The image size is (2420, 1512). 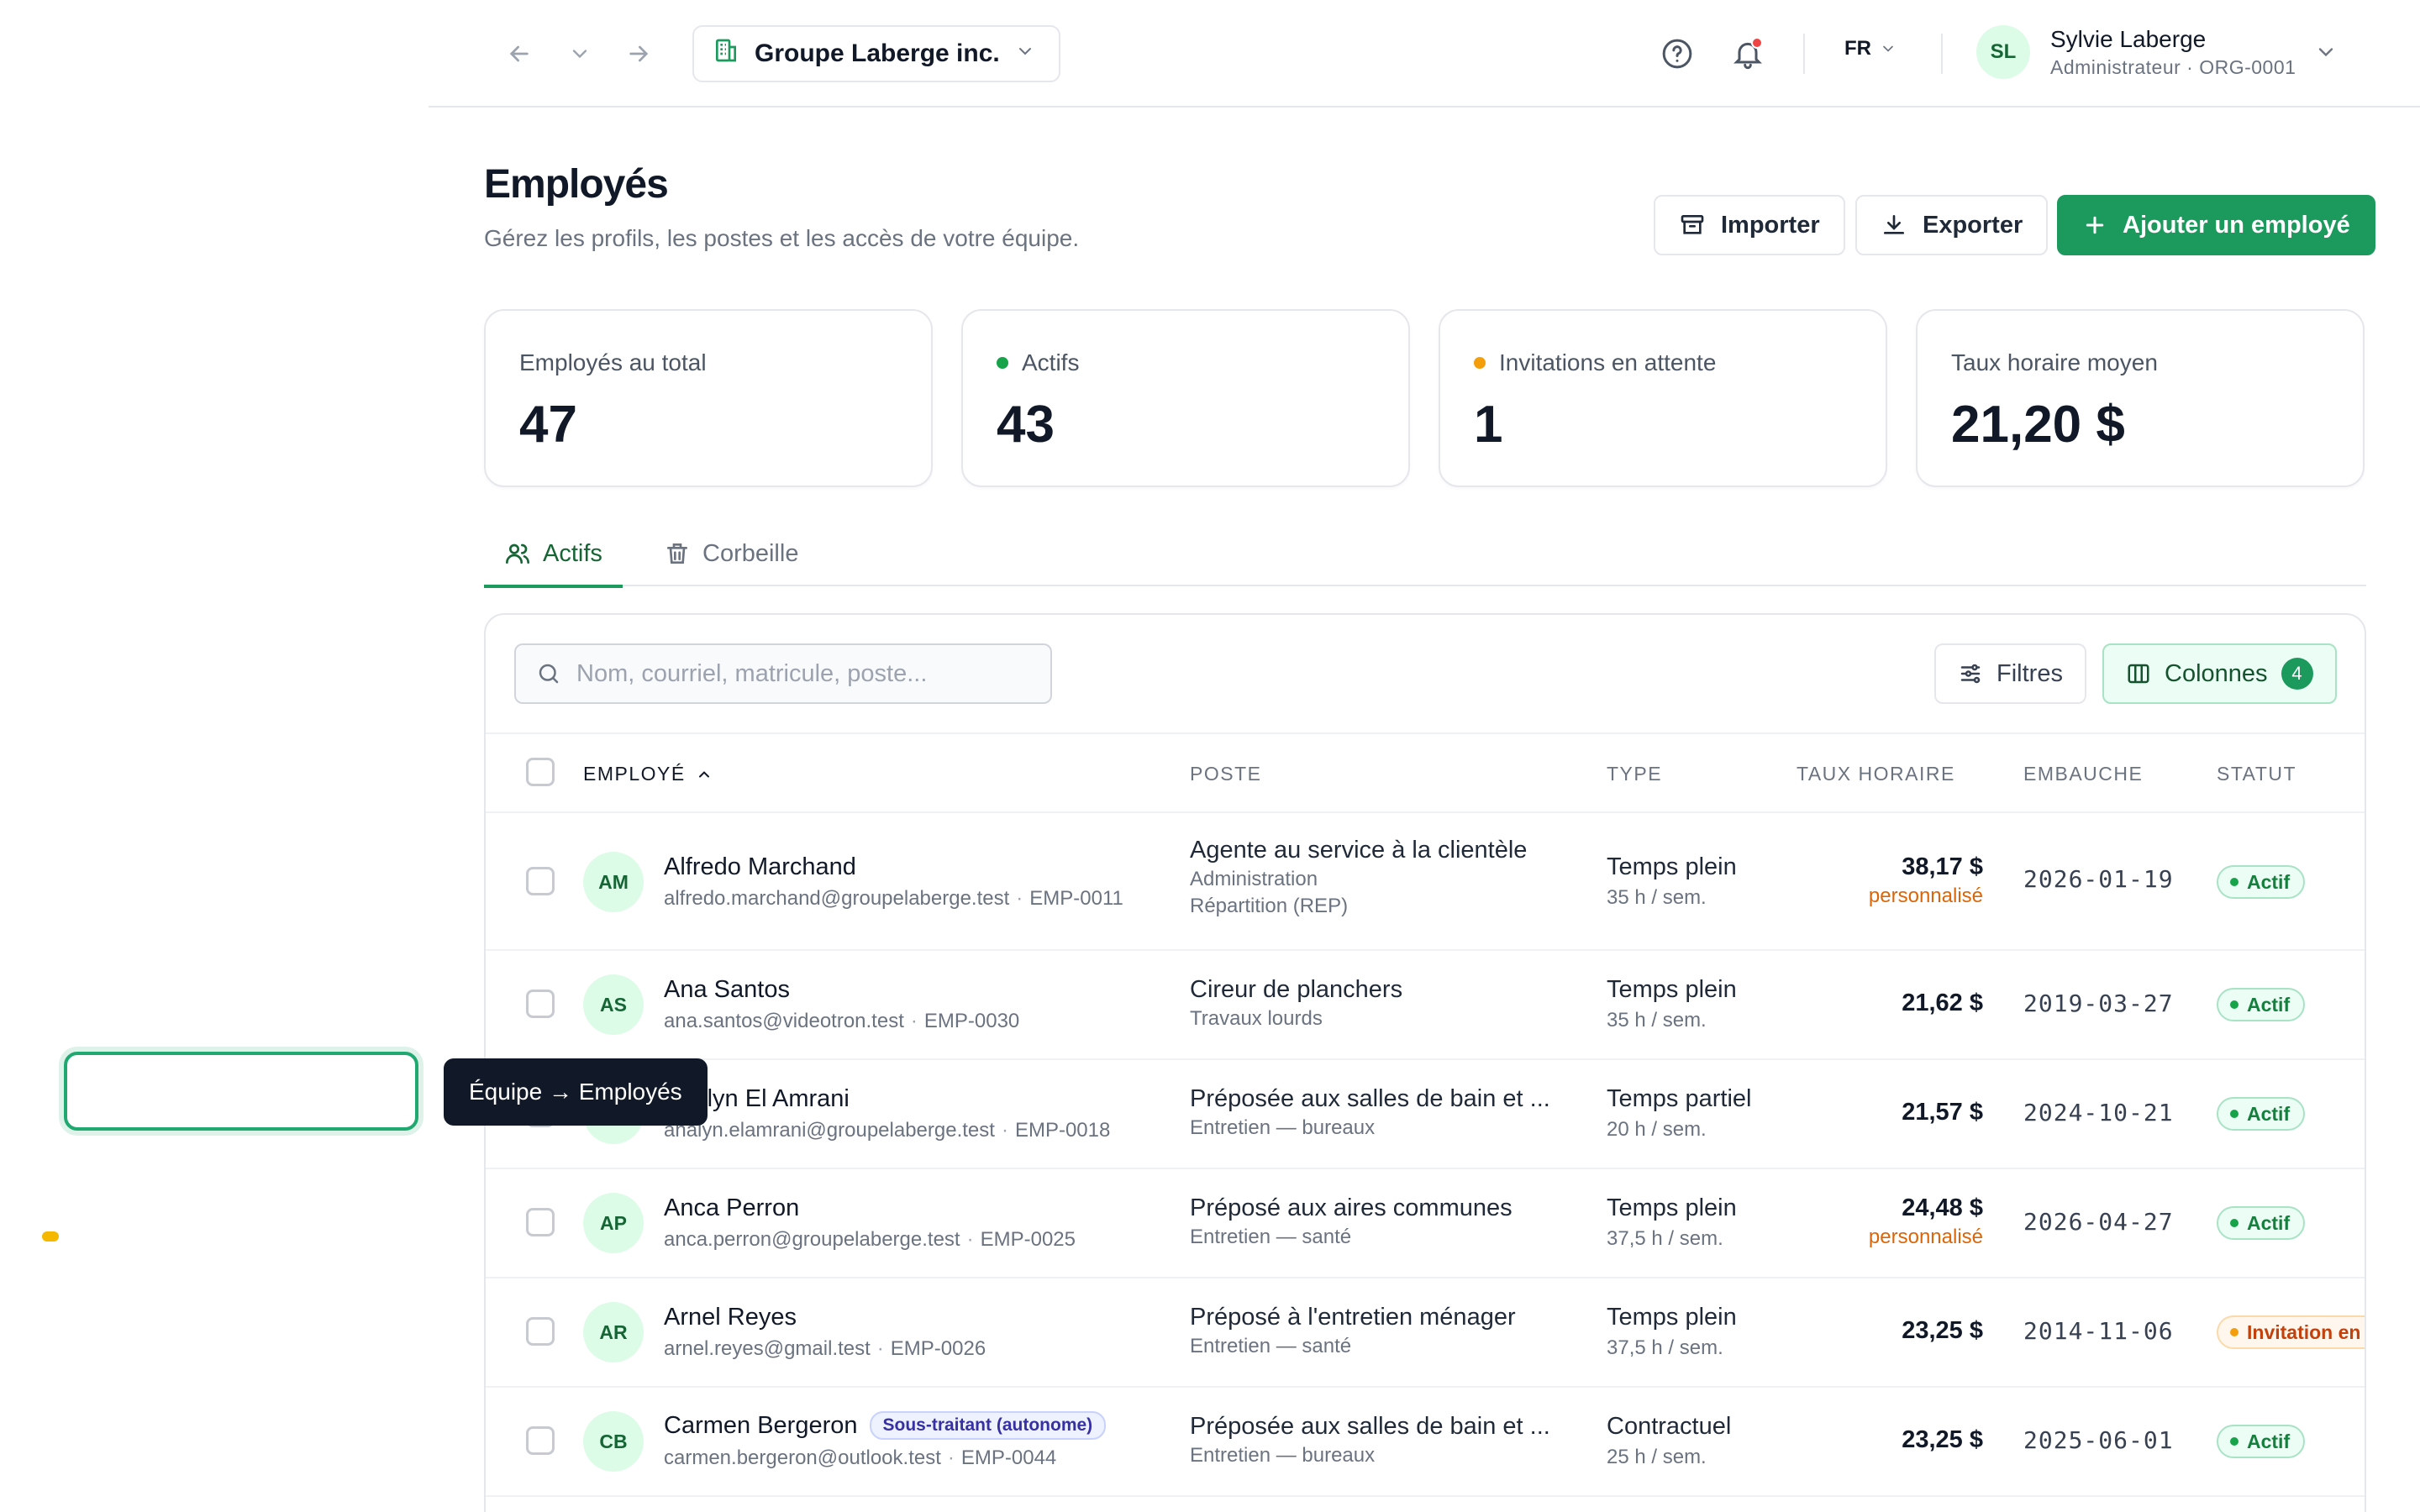 What do you see at coordinates (760, 867) in the screenshot?
I see `employee-name: Alfredo Marchand` at bounding box center [760, 867].